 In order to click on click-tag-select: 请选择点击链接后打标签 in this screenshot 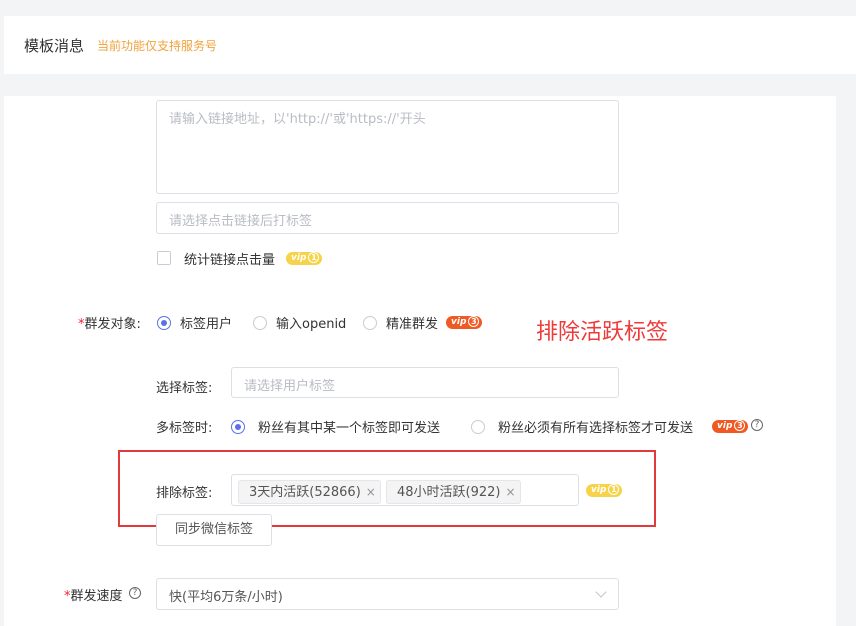, I will do `click(387, 218)`.